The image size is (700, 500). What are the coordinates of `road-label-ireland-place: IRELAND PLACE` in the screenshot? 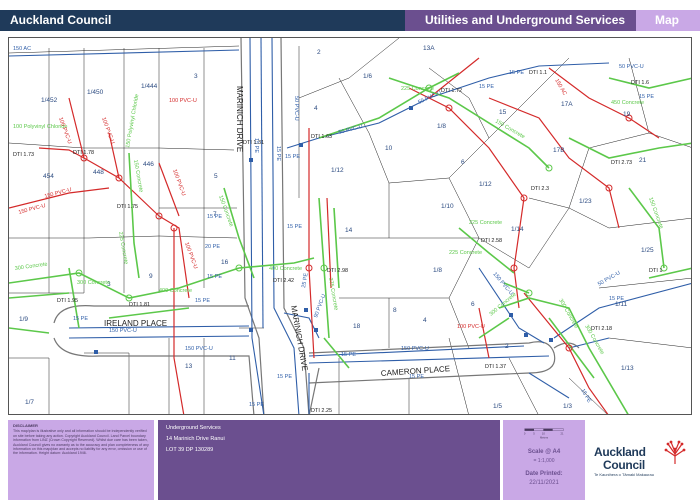 It's located at (135, 323).